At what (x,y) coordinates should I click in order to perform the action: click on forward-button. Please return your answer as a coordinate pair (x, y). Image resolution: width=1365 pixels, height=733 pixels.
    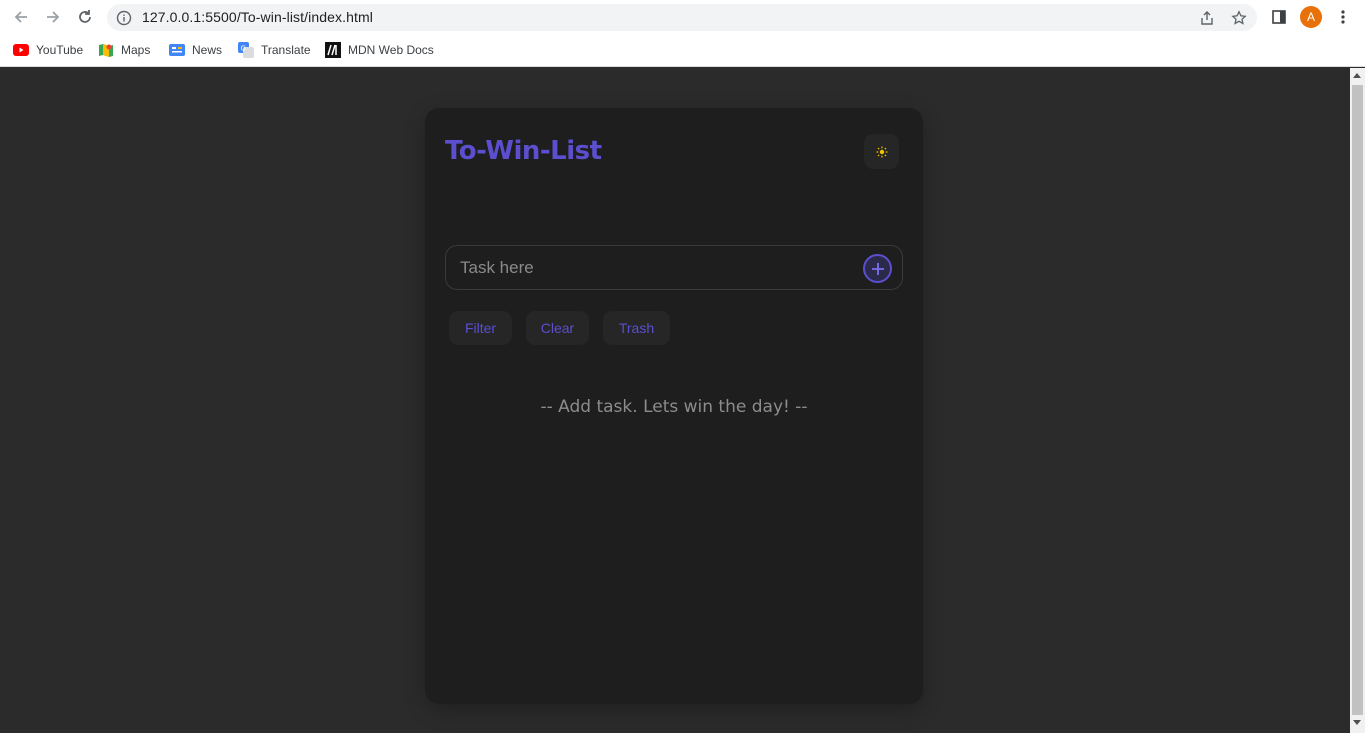
    Looking at the image, I should click on (53, 17).